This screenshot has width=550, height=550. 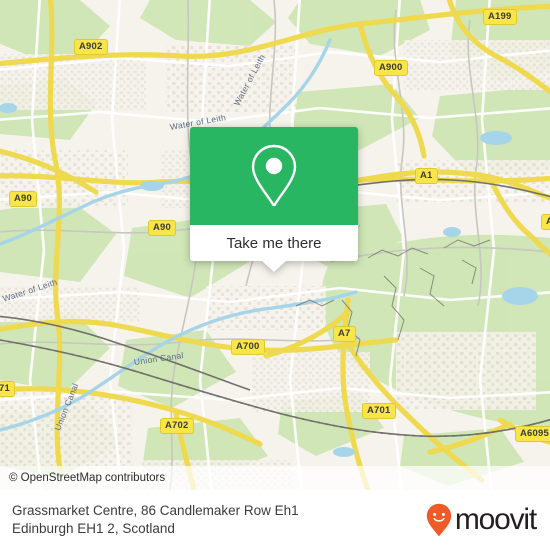 I want to click on road-shield: A7, so click(x=344, y=334).